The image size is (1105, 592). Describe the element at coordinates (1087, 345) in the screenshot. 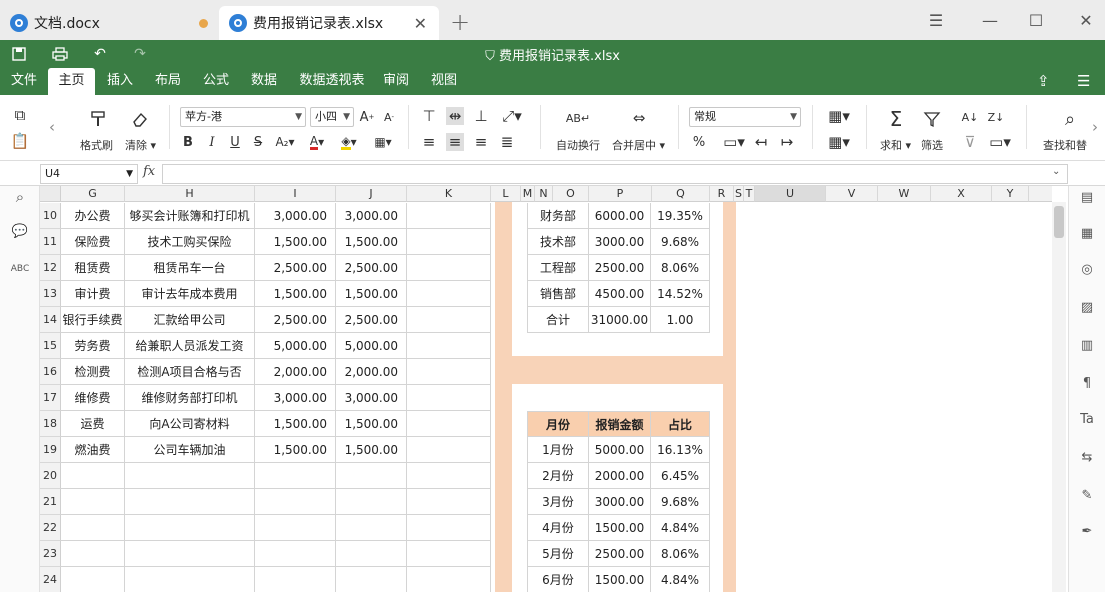

I see `chart-icon: ▥` at that location.